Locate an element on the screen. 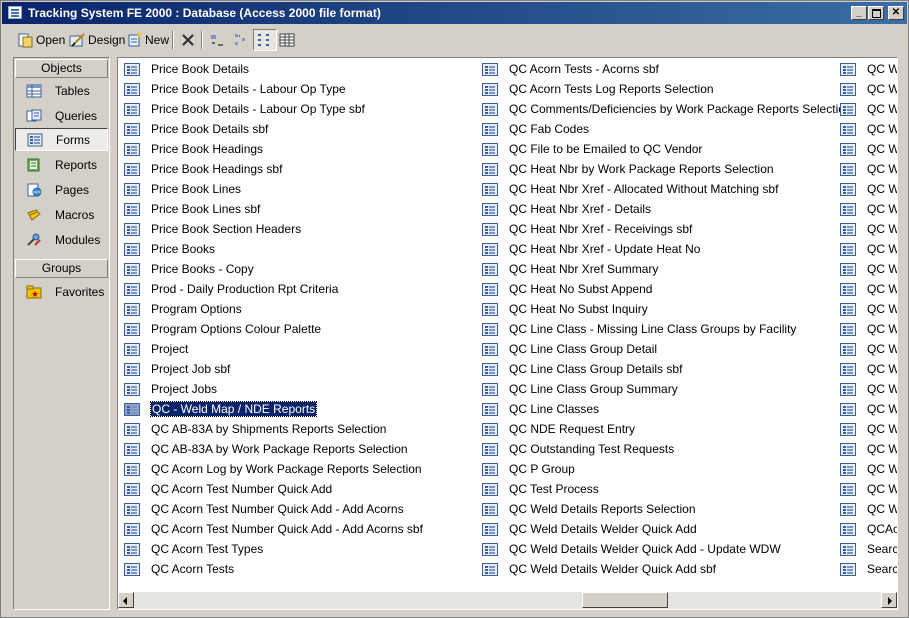 Image resolution: width=909 pixels, height=618 pixels. list-view-button is located at coordinates (265, 40).